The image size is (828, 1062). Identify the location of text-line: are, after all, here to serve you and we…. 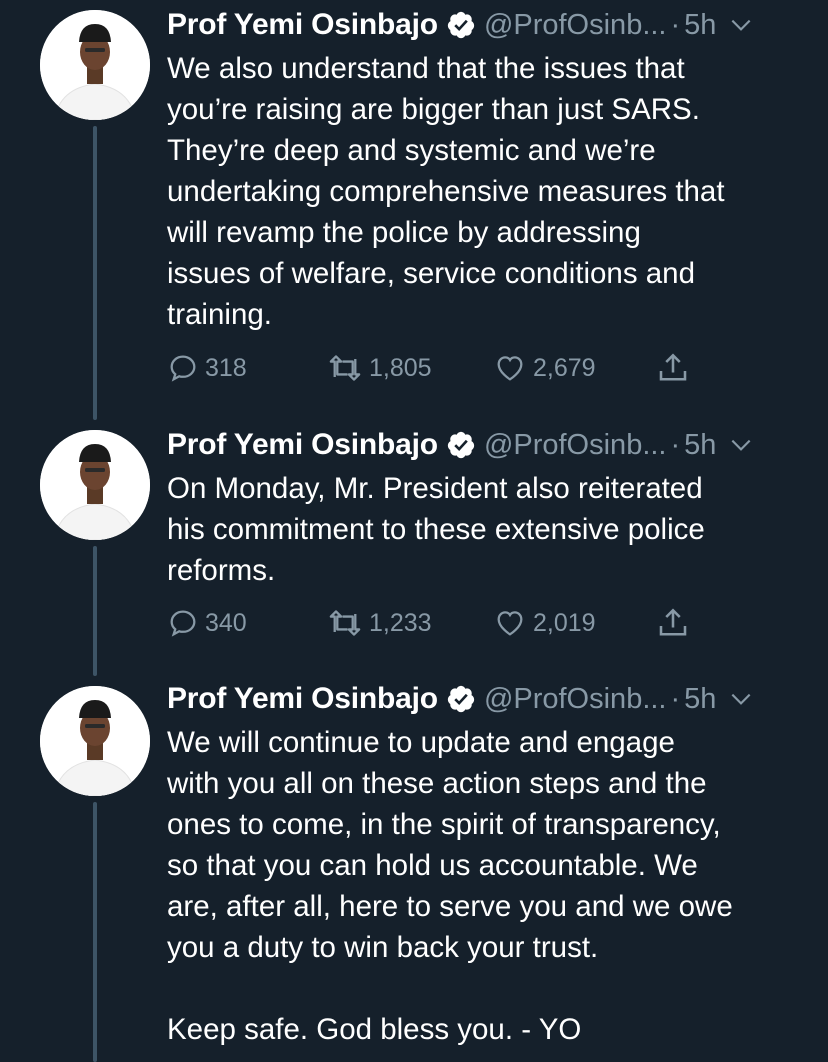
(450, 906).